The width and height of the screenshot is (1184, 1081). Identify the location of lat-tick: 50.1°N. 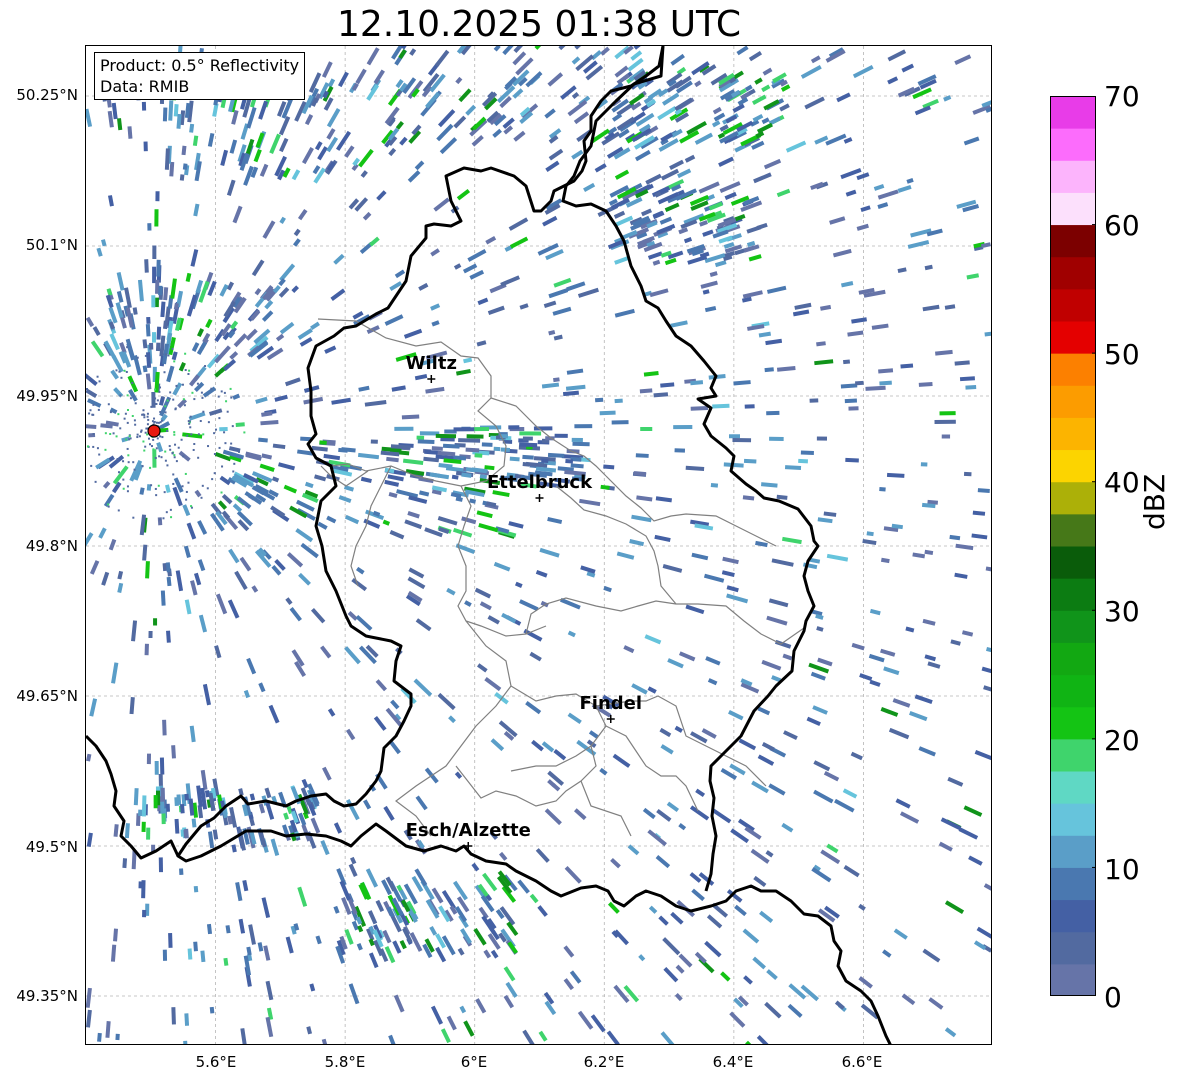
(51, 245).